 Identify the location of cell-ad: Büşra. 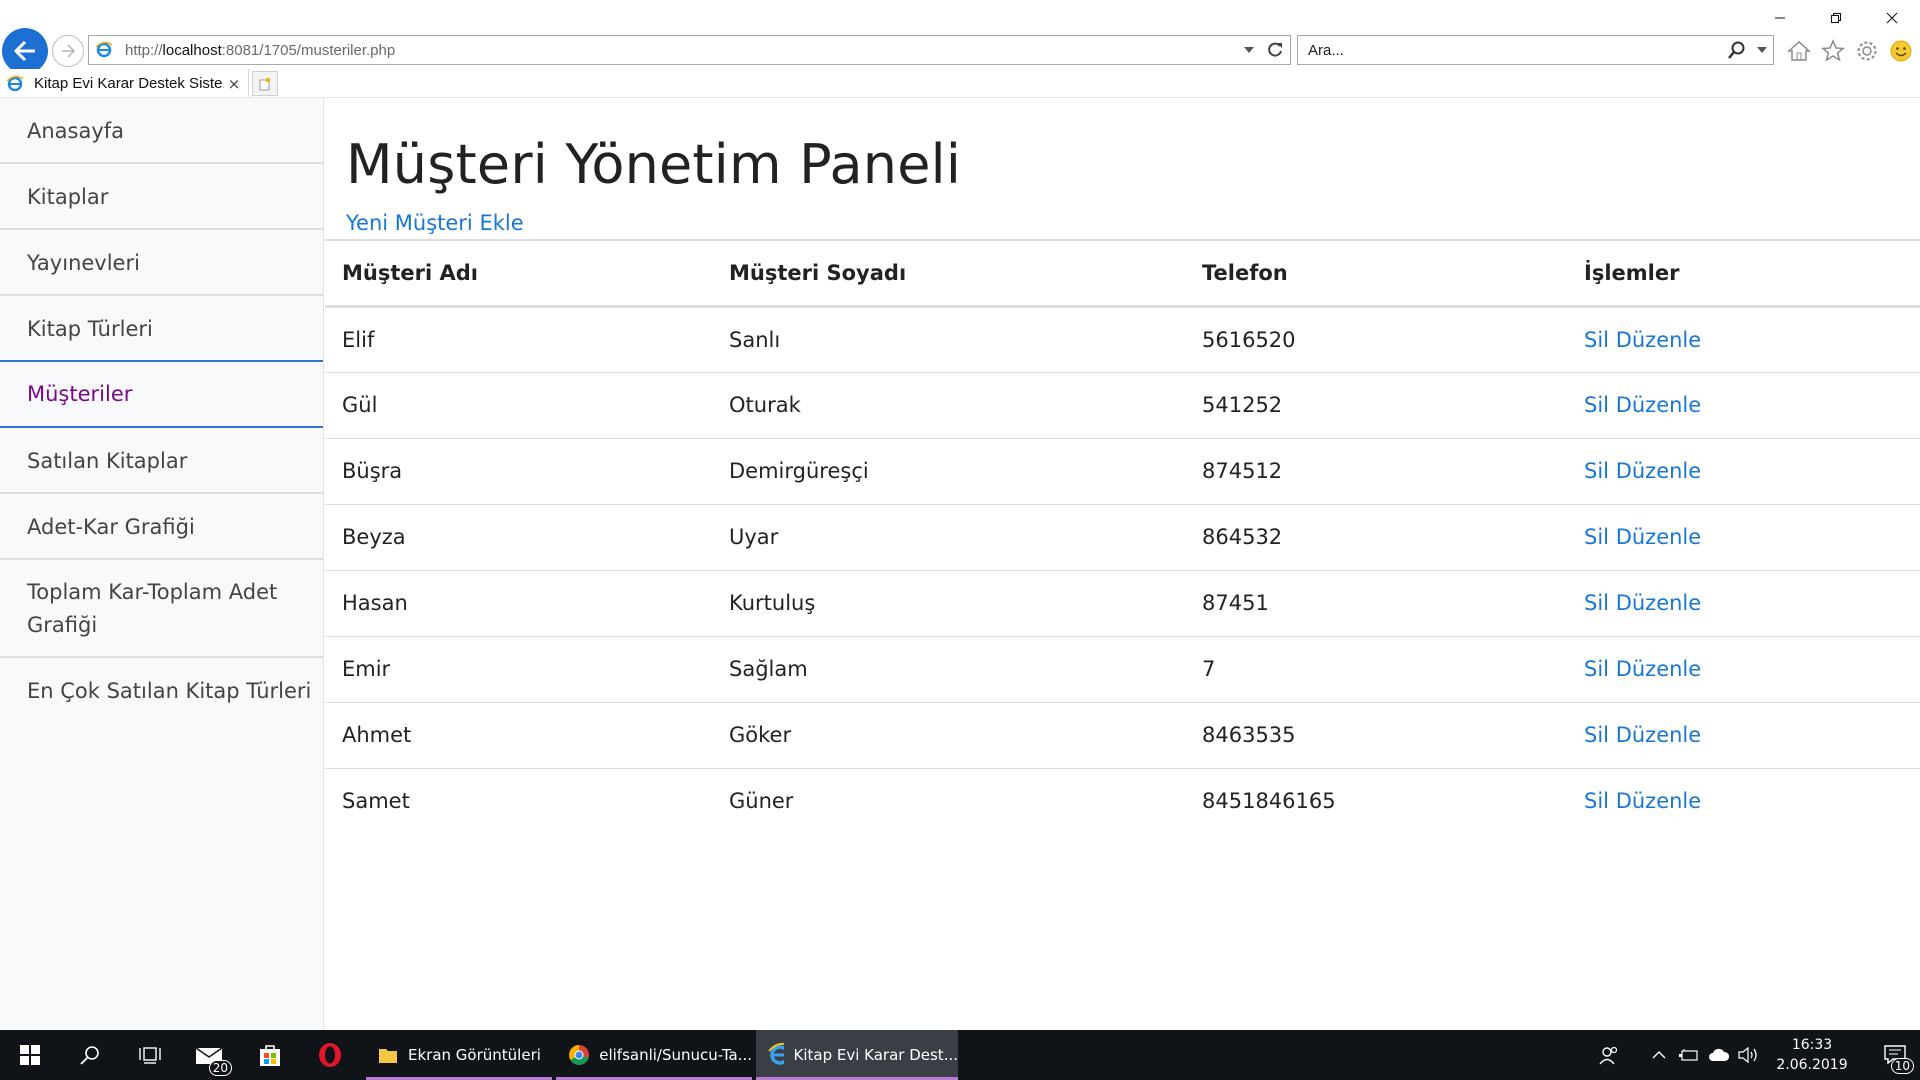
(518, 471).